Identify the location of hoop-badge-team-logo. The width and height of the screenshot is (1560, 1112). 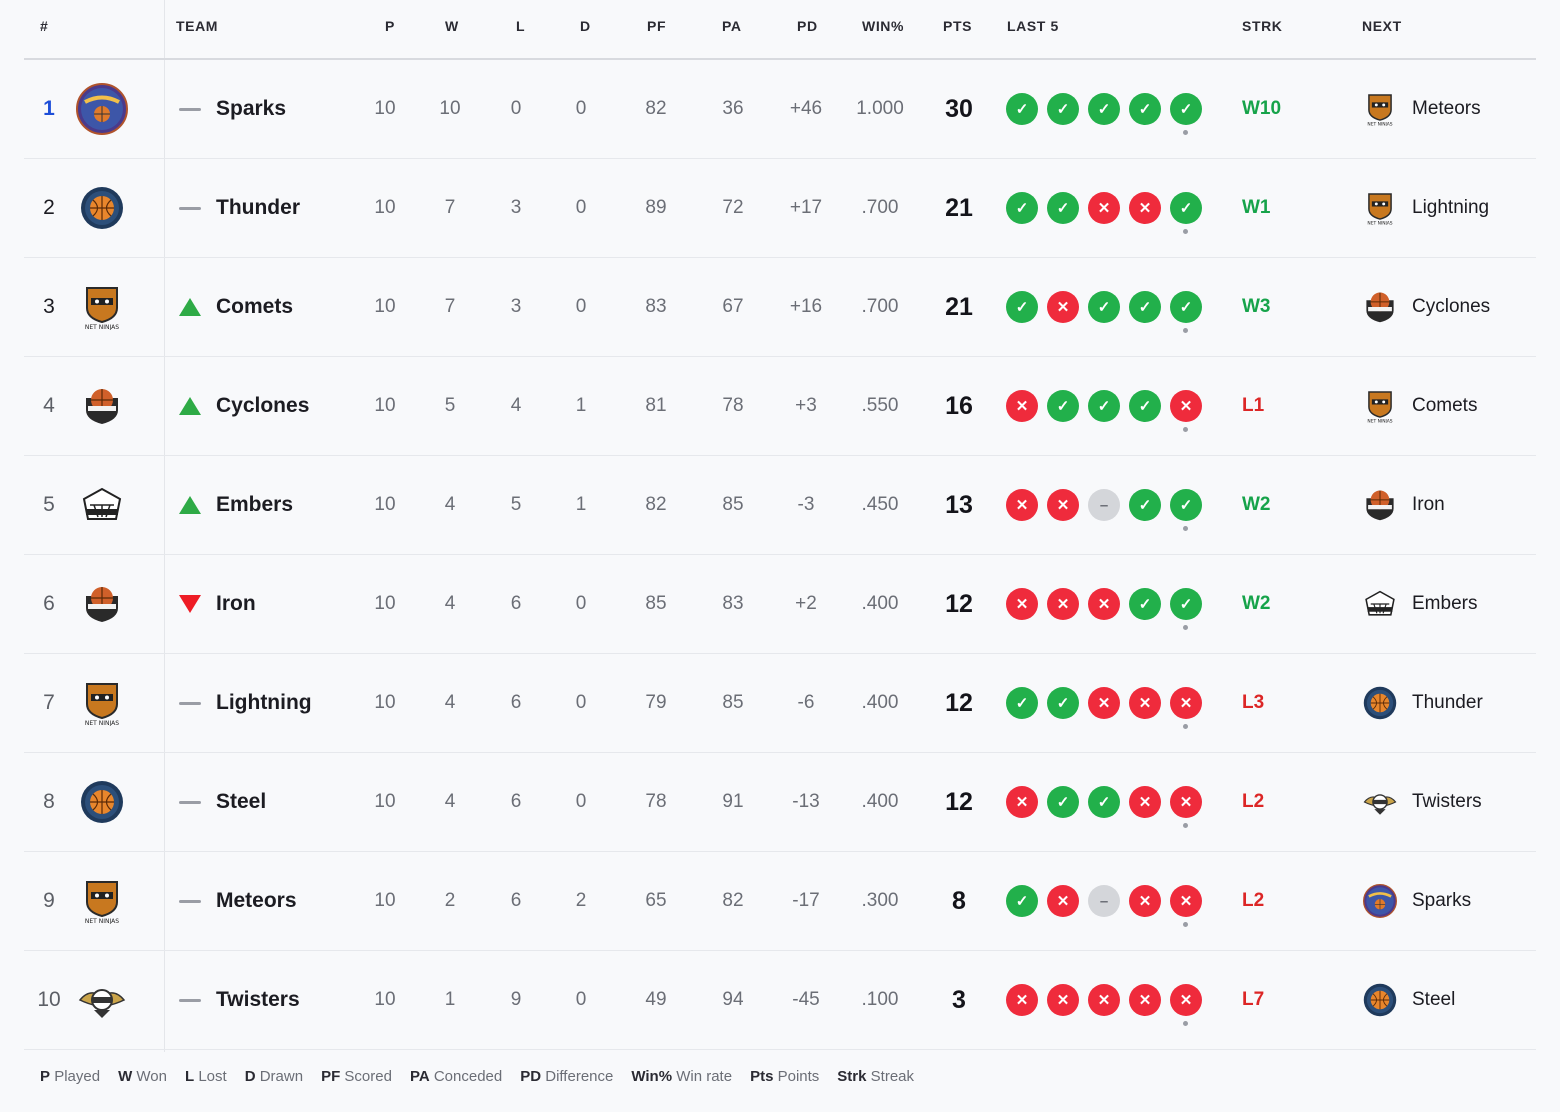
(102, 505).